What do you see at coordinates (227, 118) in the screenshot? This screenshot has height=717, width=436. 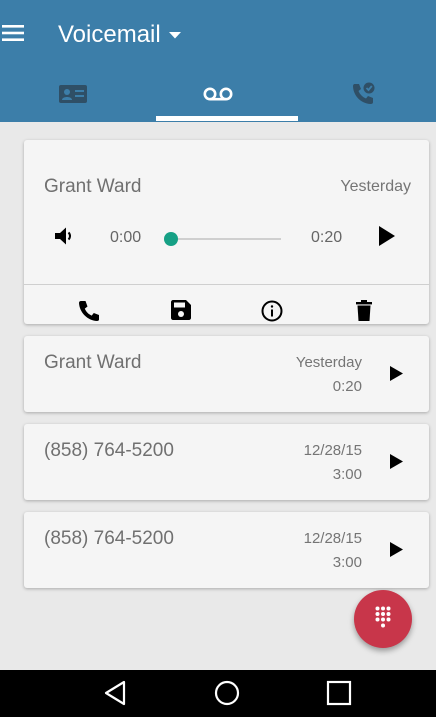 I see `selected-tab-indicator` at bounding box center [227, 118].